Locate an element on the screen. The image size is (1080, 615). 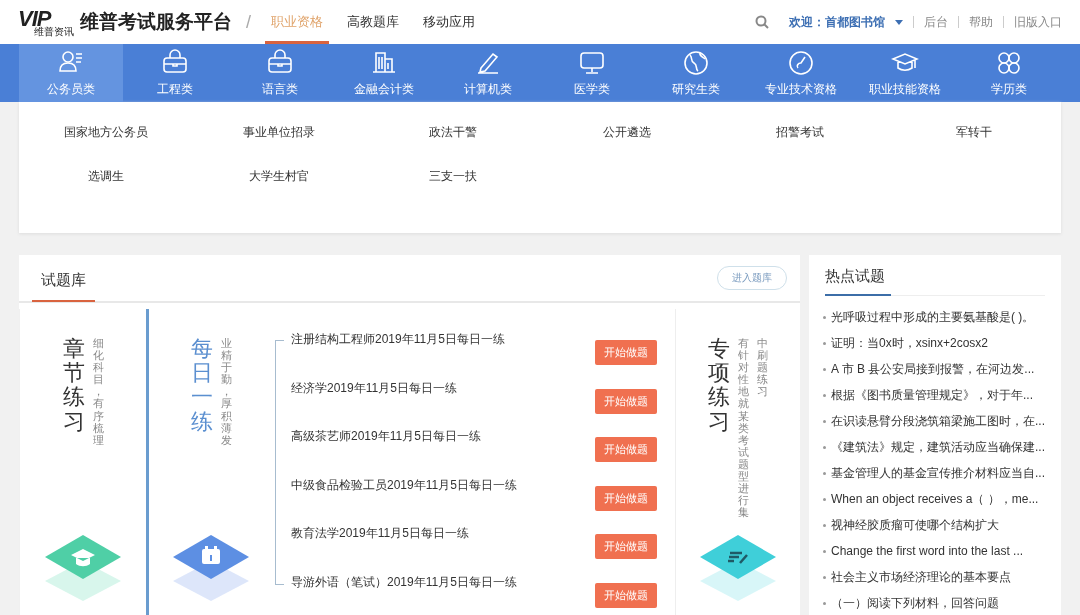
section-title: 专项练习 is located at coordinates (719, 385).